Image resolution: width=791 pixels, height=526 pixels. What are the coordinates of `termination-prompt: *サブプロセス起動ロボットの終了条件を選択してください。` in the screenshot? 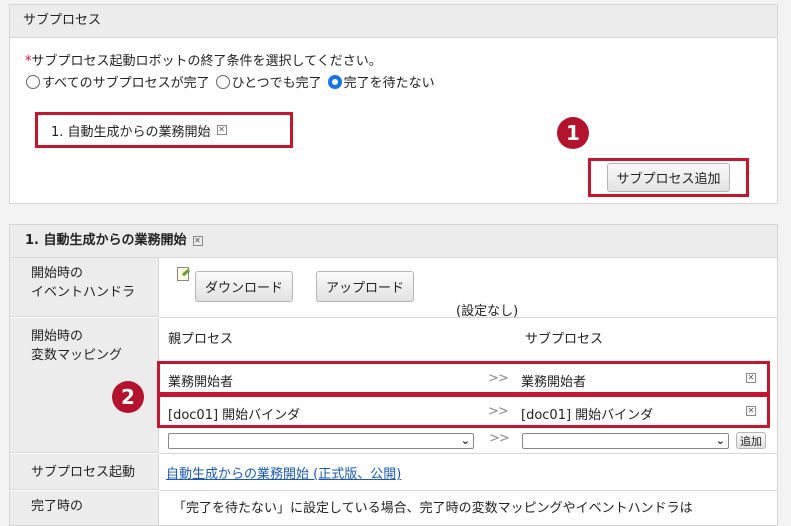 It's located at (203, 59).